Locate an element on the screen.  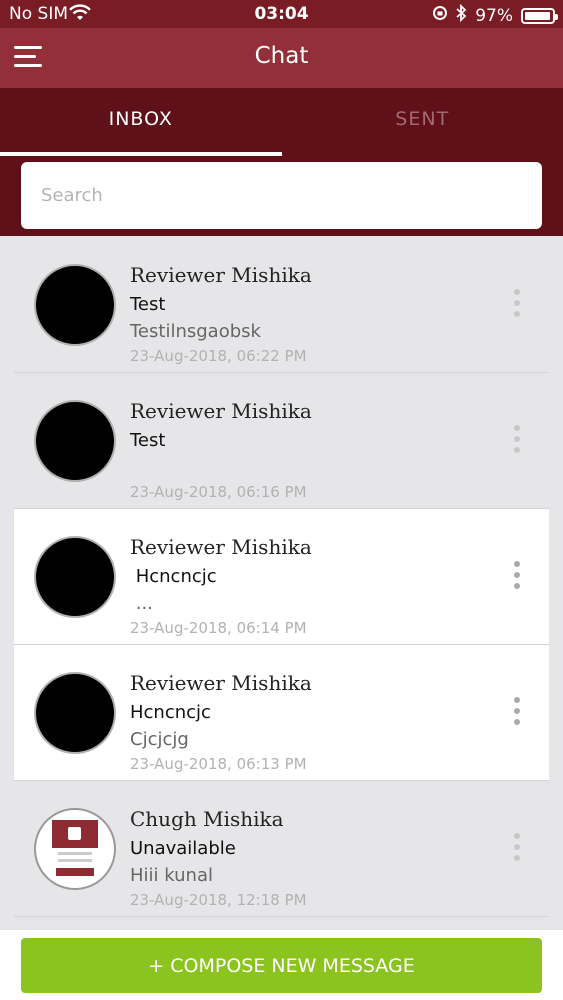
search-input is located at coordinates (281, 195).